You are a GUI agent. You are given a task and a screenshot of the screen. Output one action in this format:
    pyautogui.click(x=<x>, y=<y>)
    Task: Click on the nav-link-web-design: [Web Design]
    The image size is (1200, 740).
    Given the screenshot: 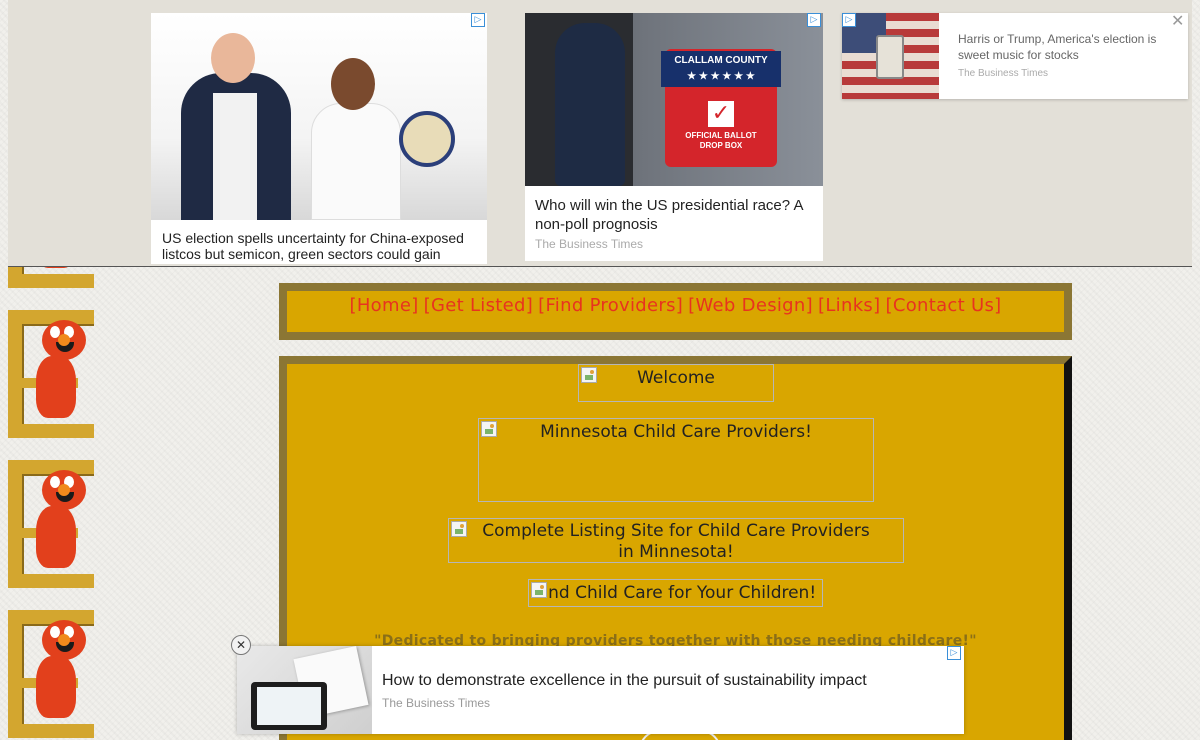 What is the action you would take?
    pyautogui.click(x=750, y=305)
    